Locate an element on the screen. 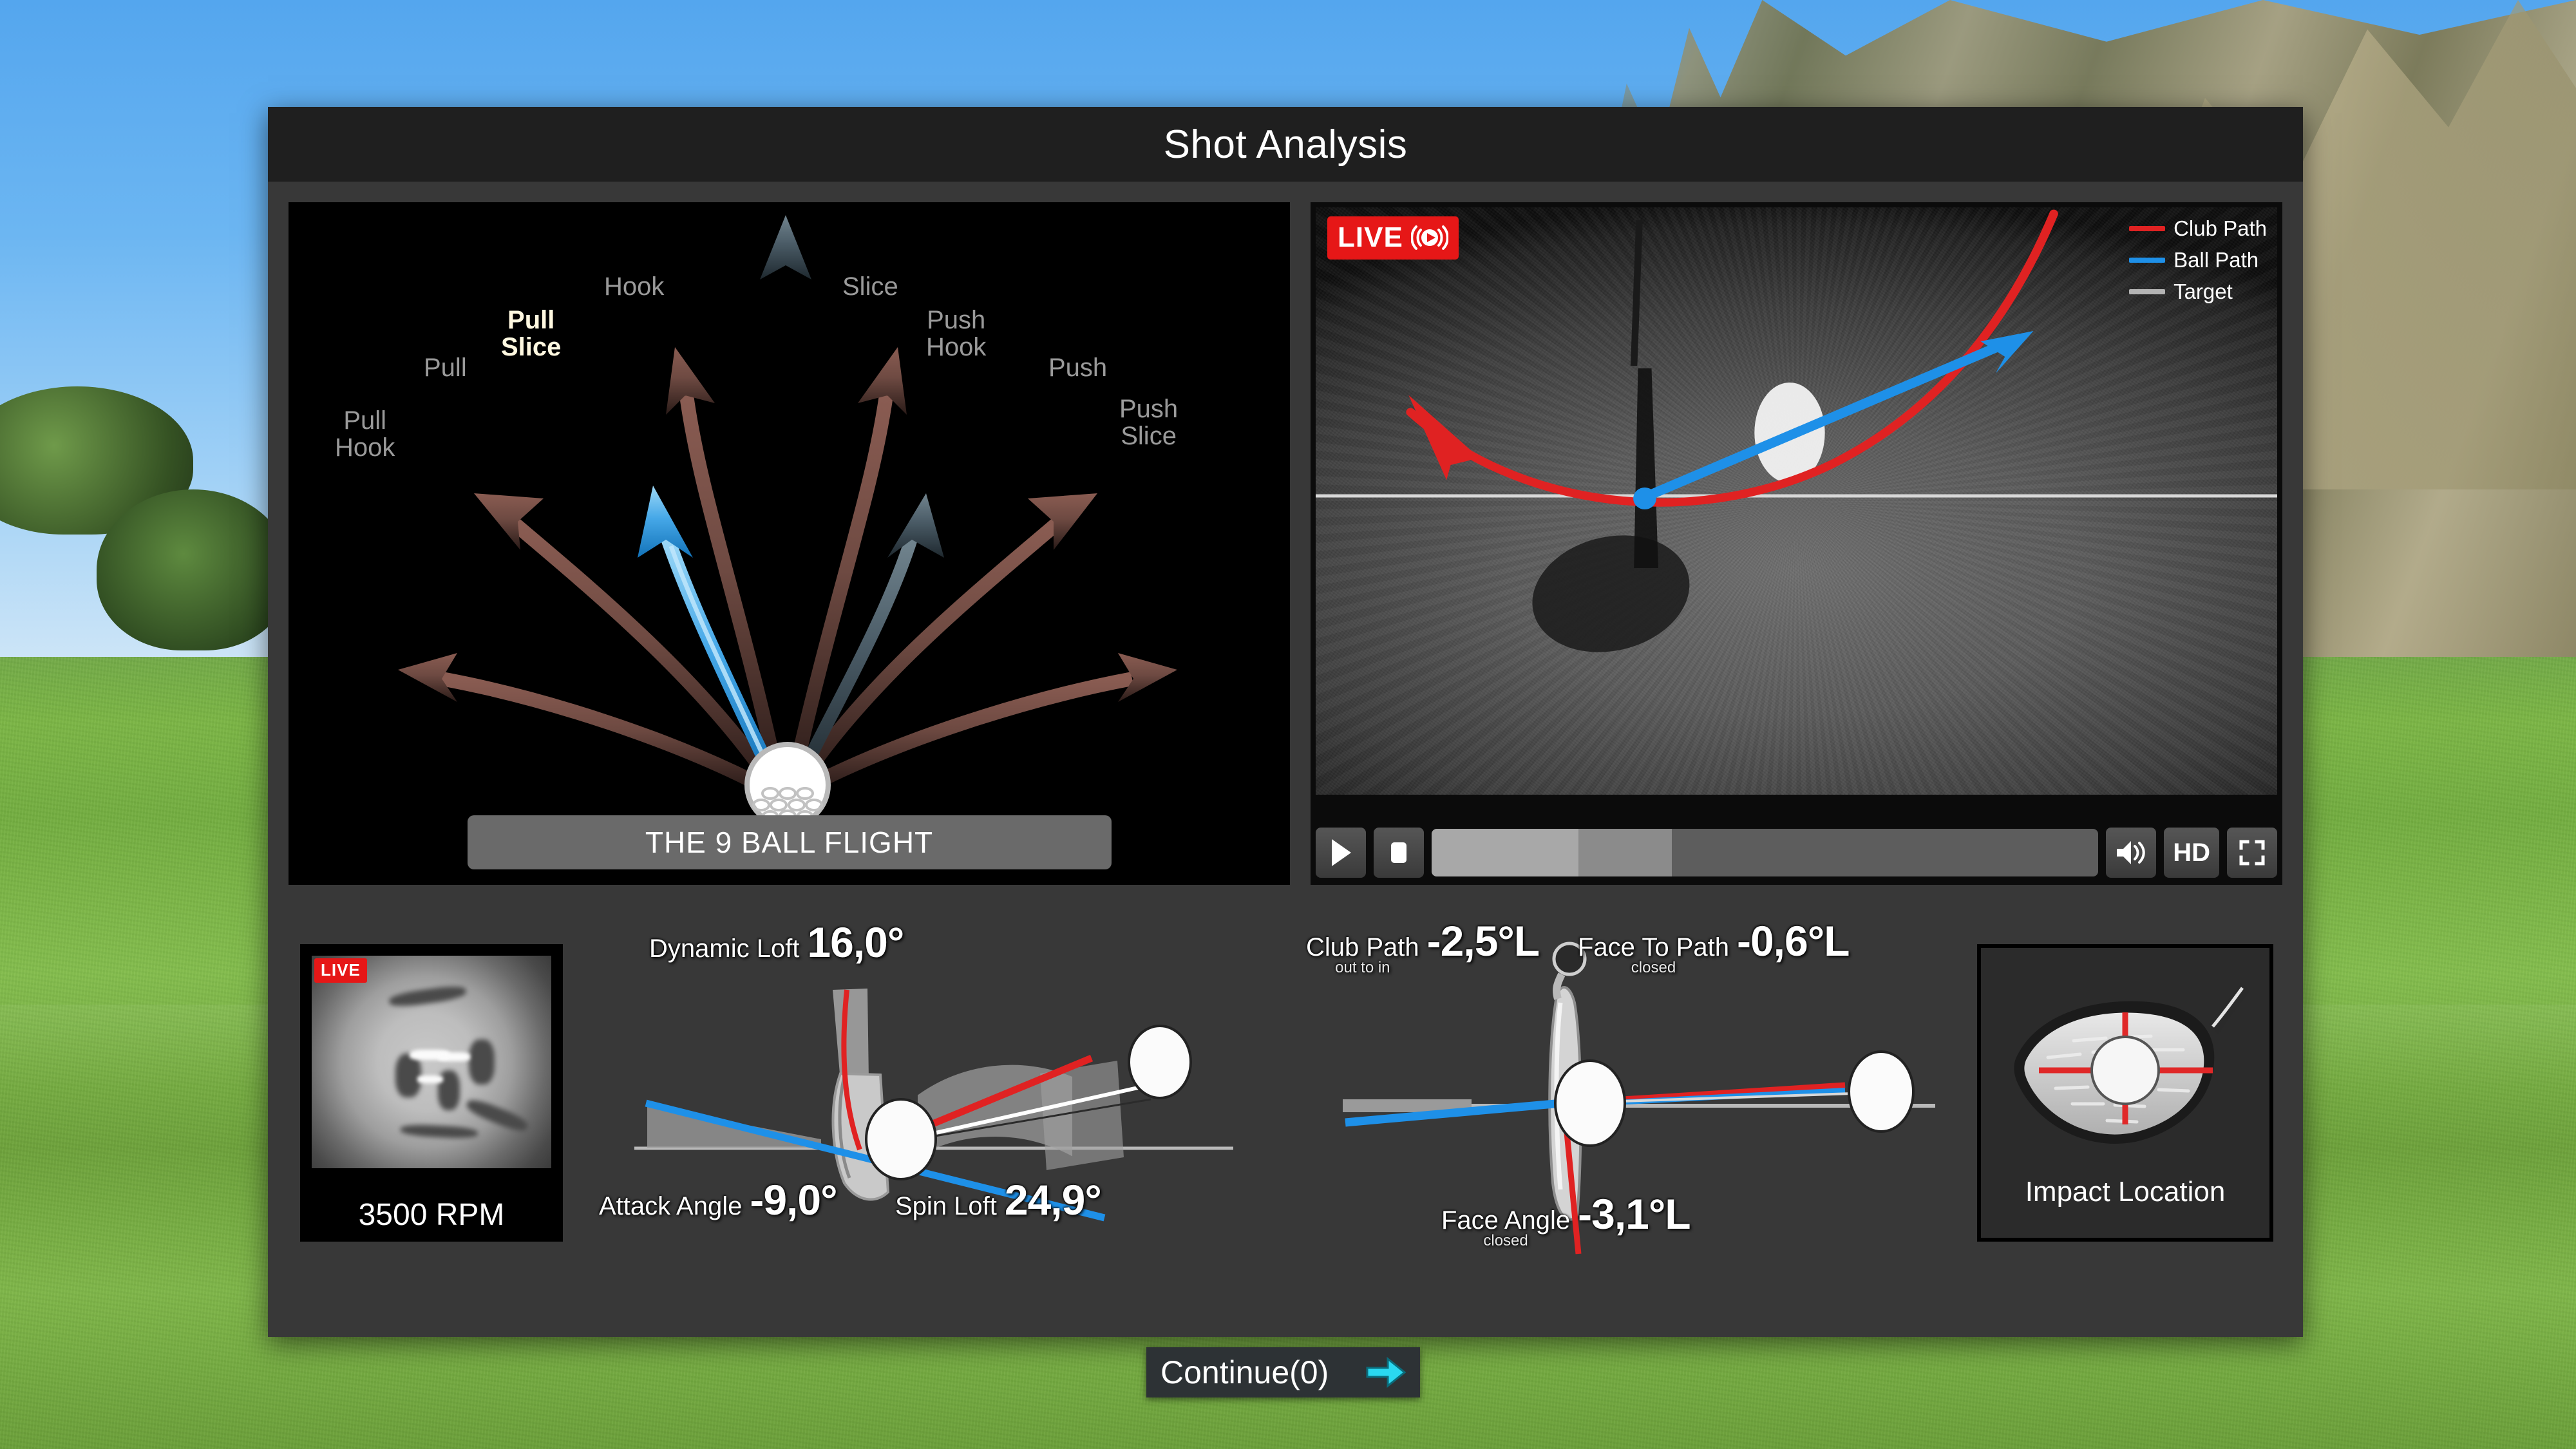 The height and width of the screenshot is (1449, 2576). metric-face-to-path-sublabel: closed is located at coordinates (1653, 968).